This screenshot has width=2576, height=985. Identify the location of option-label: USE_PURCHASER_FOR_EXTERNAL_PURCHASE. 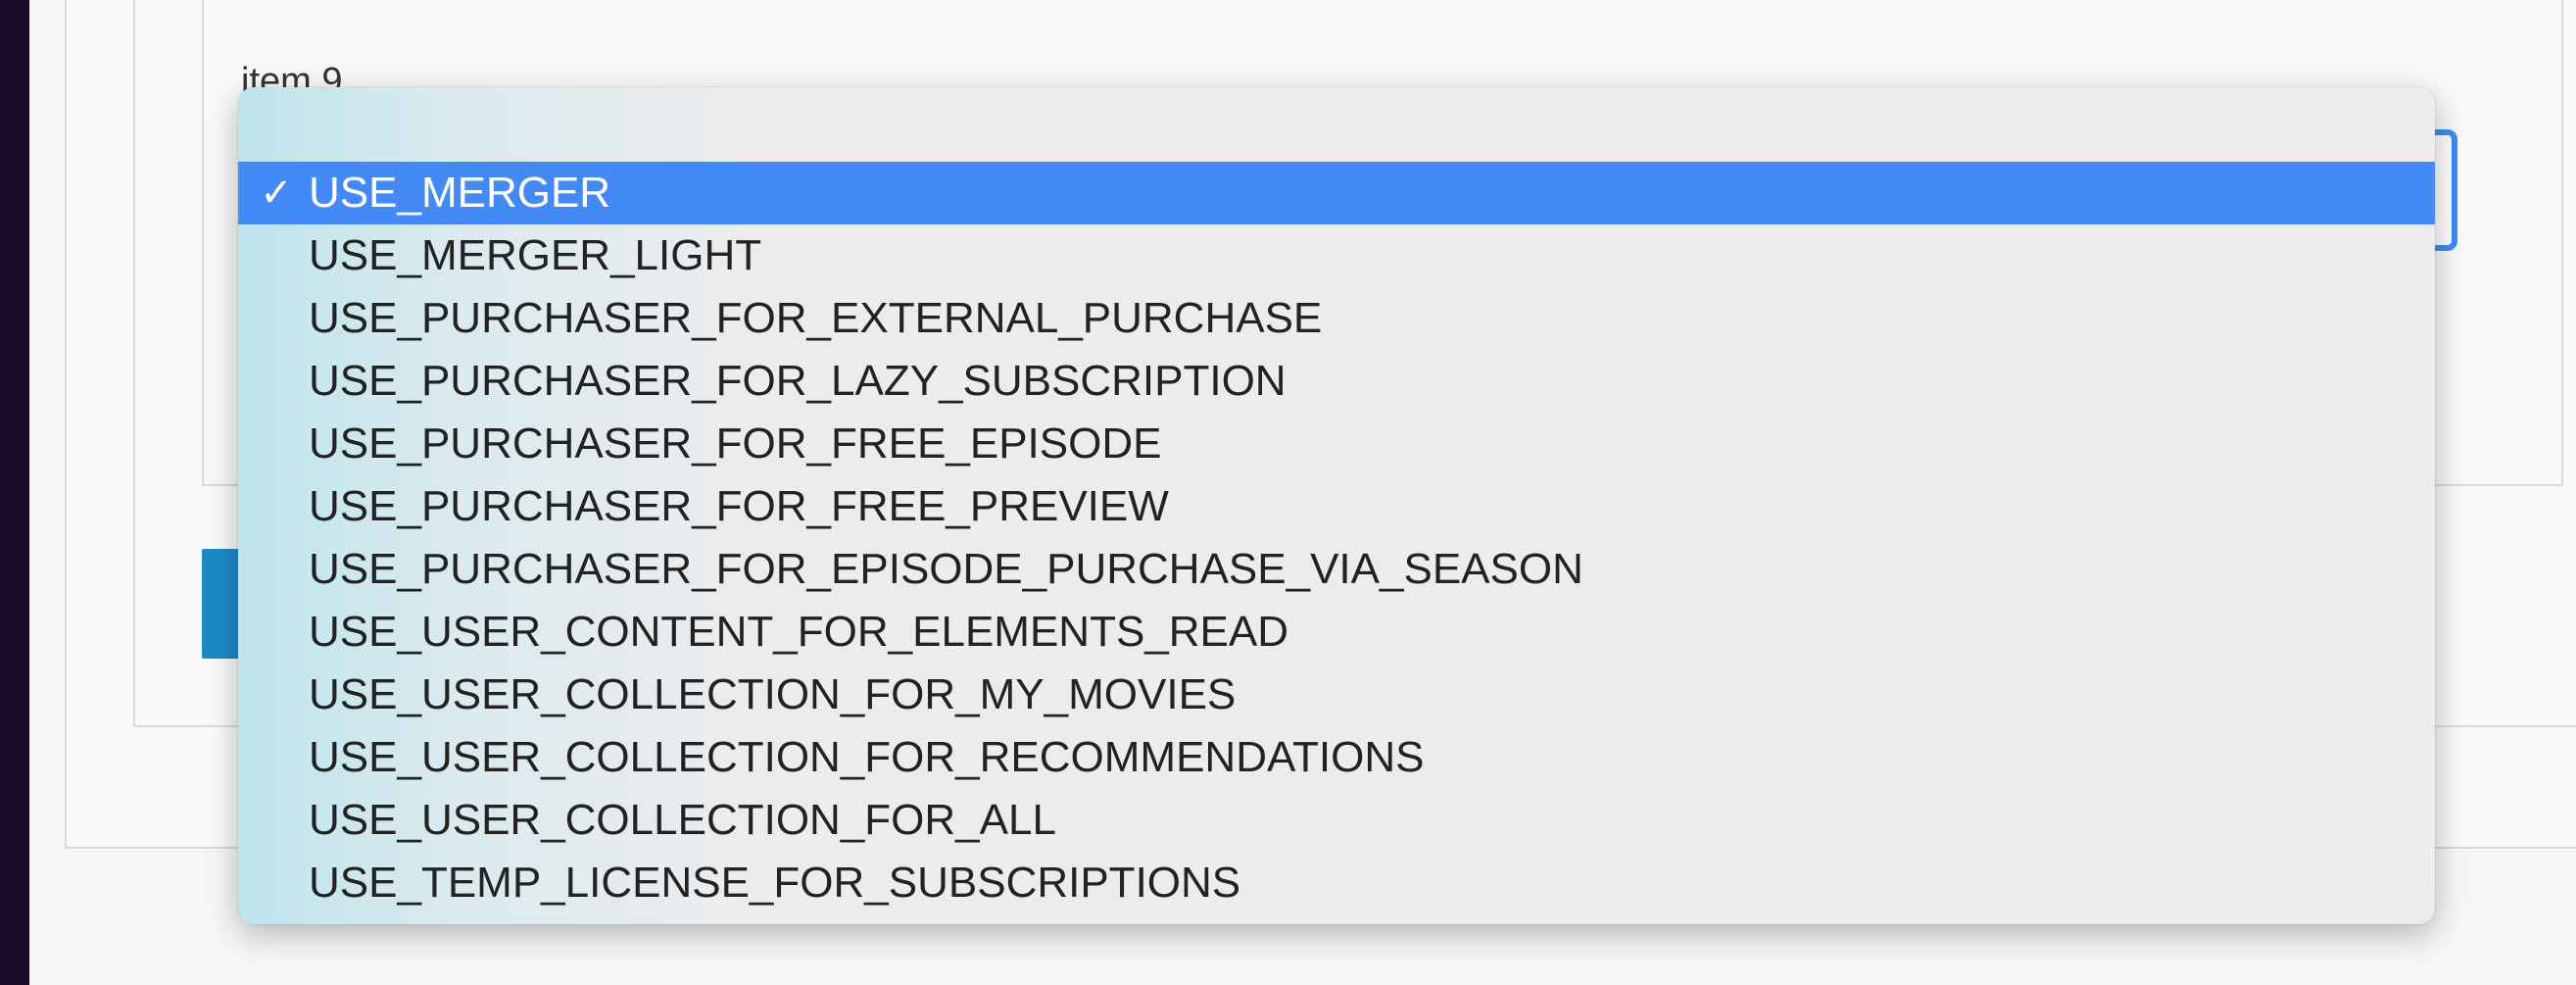
(816, 318).